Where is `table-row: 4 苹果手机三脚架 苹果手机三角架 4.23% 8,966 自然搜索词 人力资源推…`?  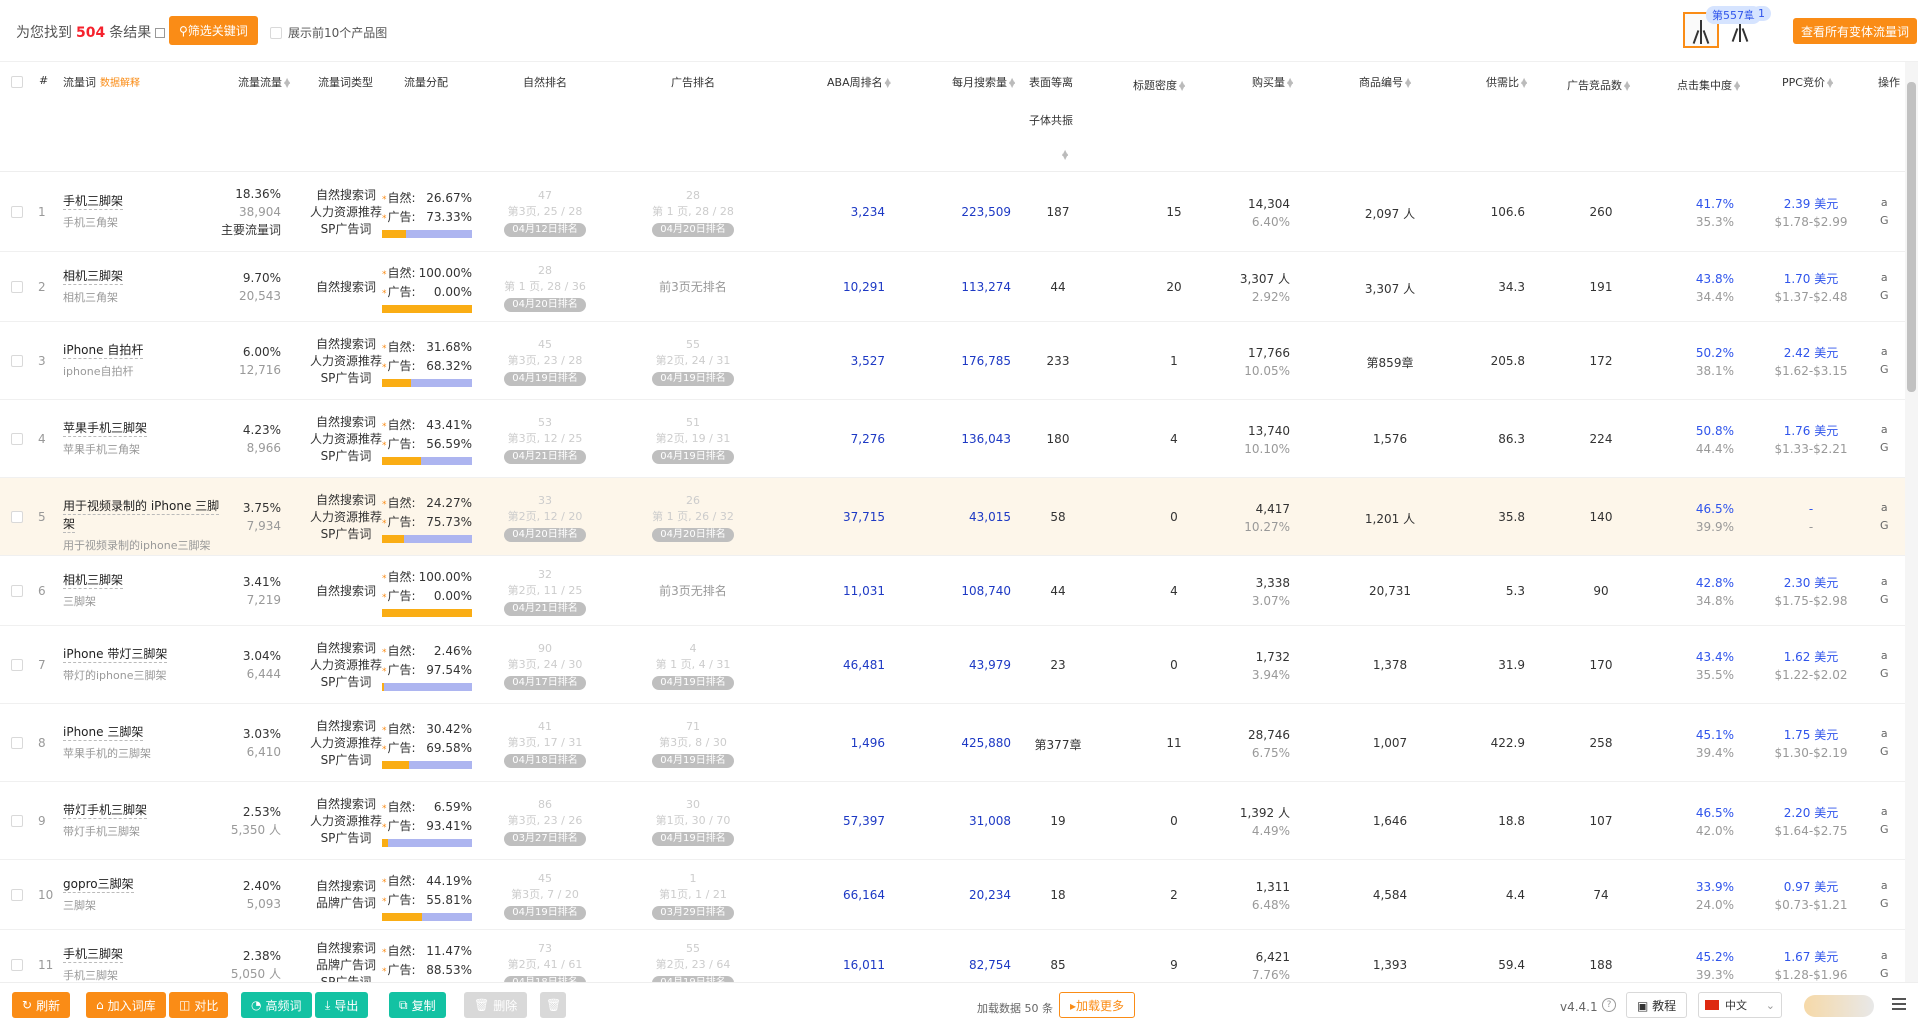 table-row: 4 苹果手机三脚架 苹果手机三角架 4.23% 8,966 自然搜索词 人力资源推… is located at coordinates (952, 439).